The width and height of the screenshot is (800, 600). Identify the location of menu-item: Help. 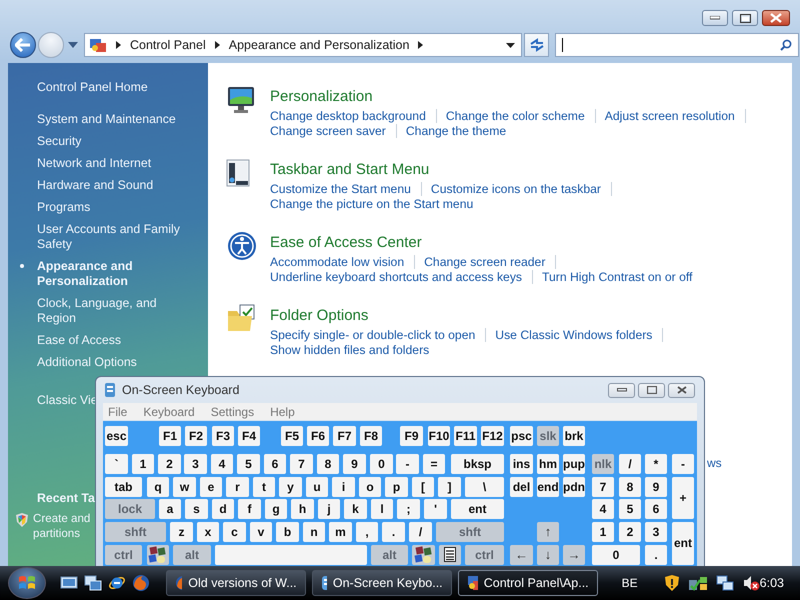
(282, 411).